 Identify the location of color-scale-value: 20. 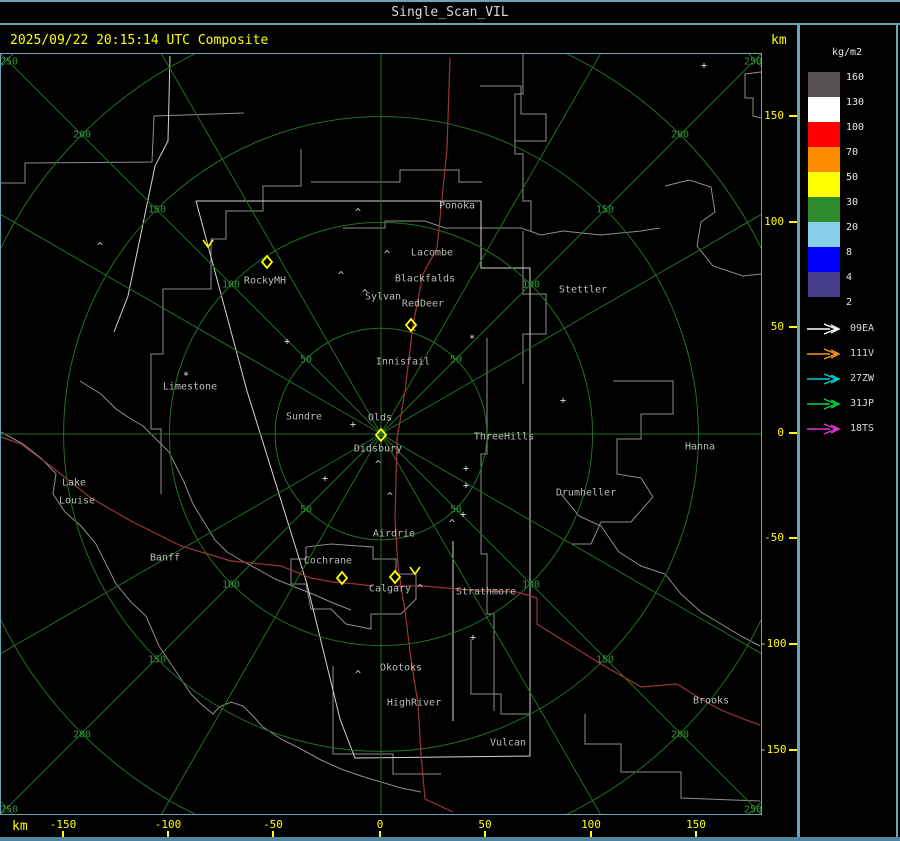
(852, 227).